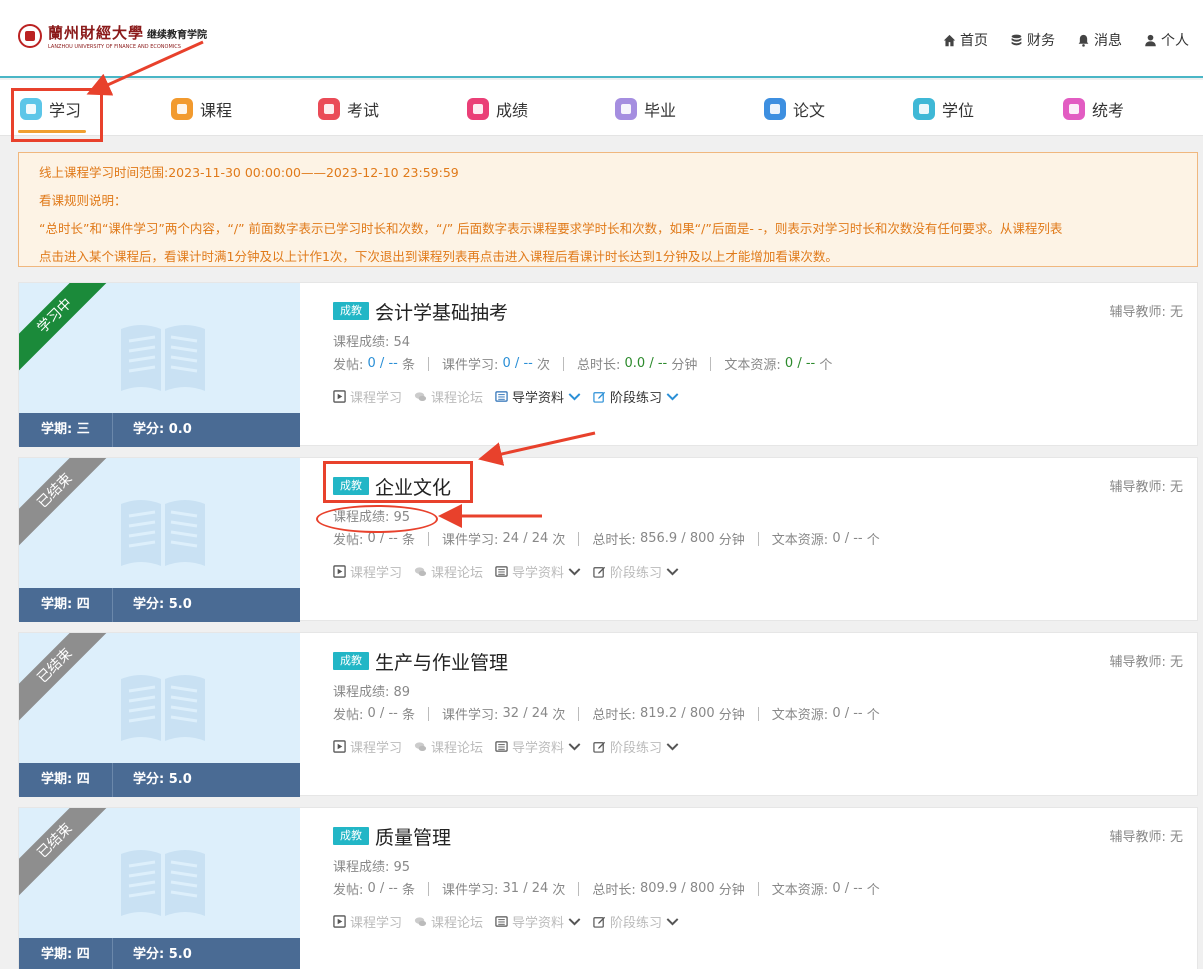 This screenshot has height=969, width=1203. I want to click on course-title: 质量管理, so click(413, 836).